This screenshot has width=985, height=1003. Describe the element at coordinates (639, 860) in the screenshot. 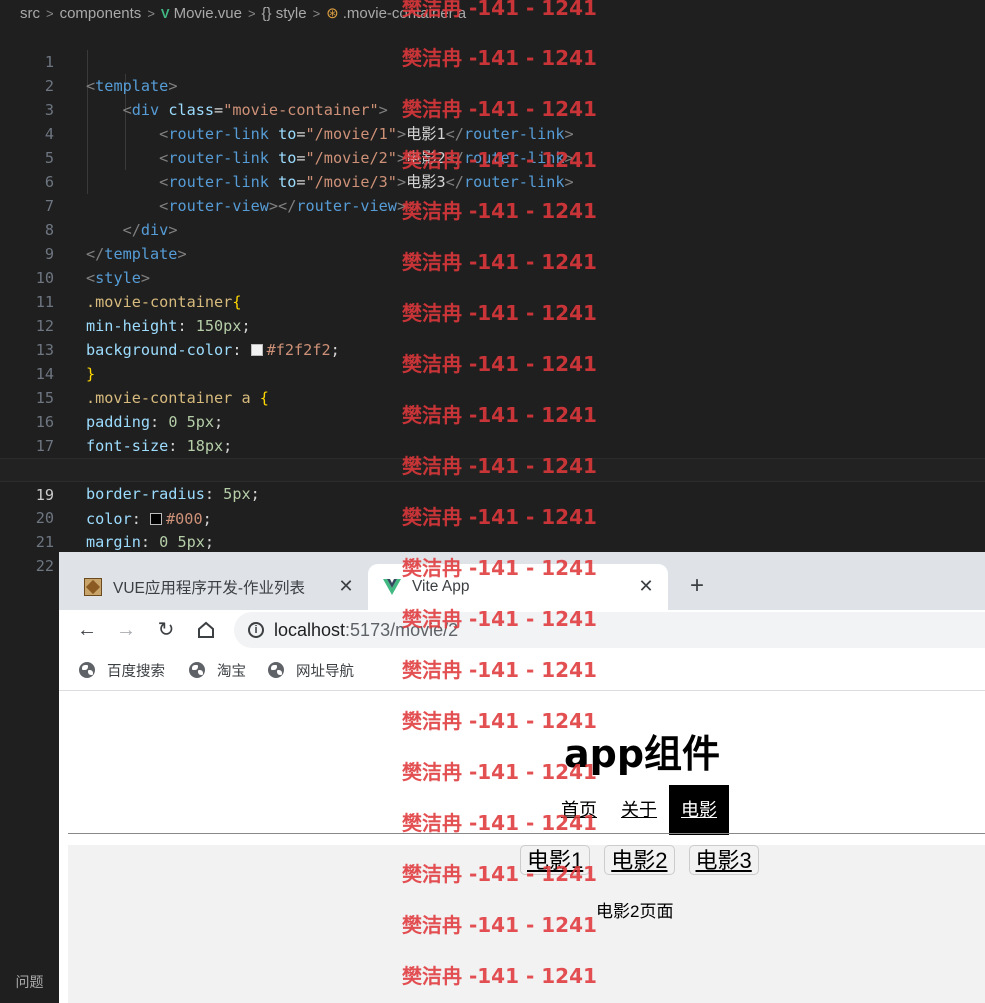

I see `movie-link-2: 电影2` at that location.